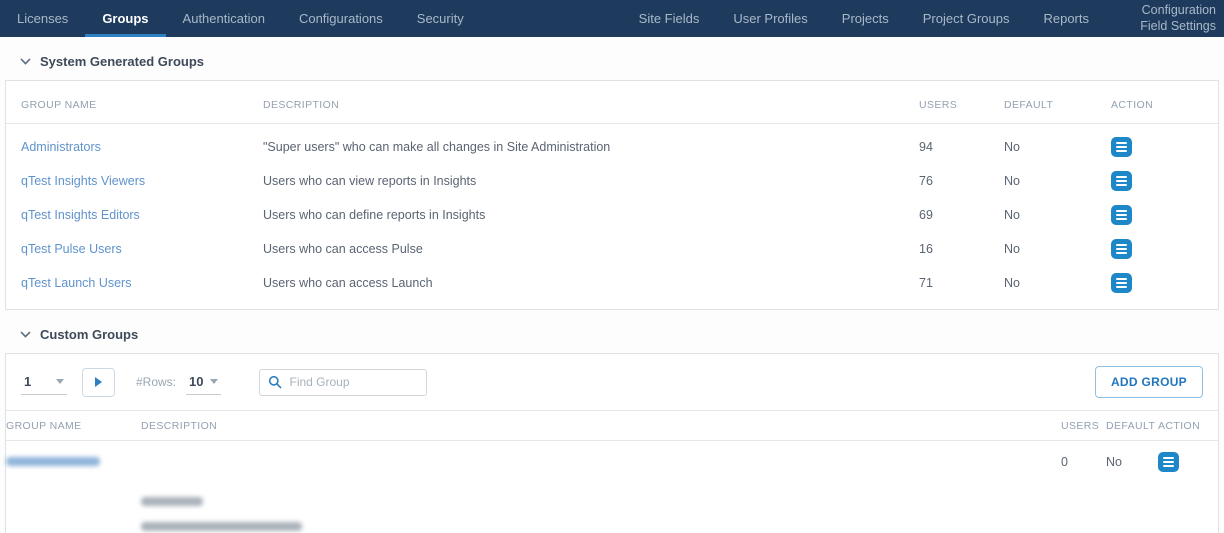 This screenshot has width=1224, height=533. I want to click on find-group-search-box, so click(343, 382).